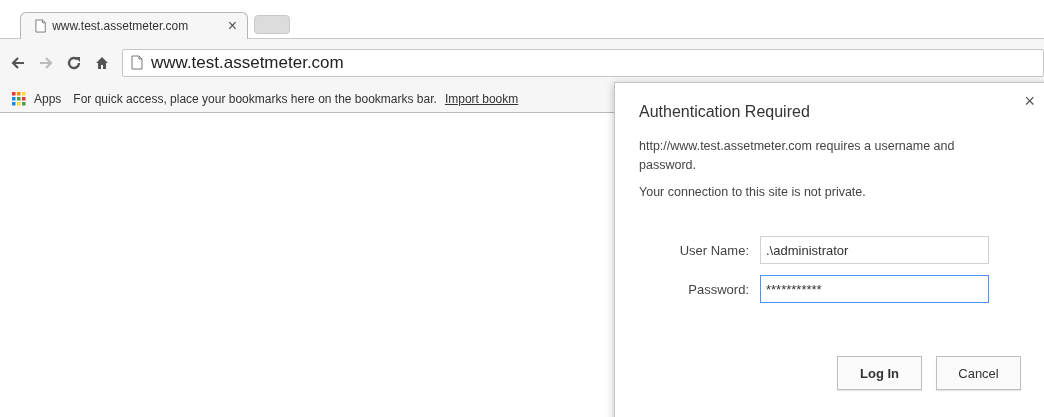 This screenshot has width=1044, height=417. Describe the element at coordinates (978, 373) in the screenshot. I see `dialog-button: Cancel` at that location.